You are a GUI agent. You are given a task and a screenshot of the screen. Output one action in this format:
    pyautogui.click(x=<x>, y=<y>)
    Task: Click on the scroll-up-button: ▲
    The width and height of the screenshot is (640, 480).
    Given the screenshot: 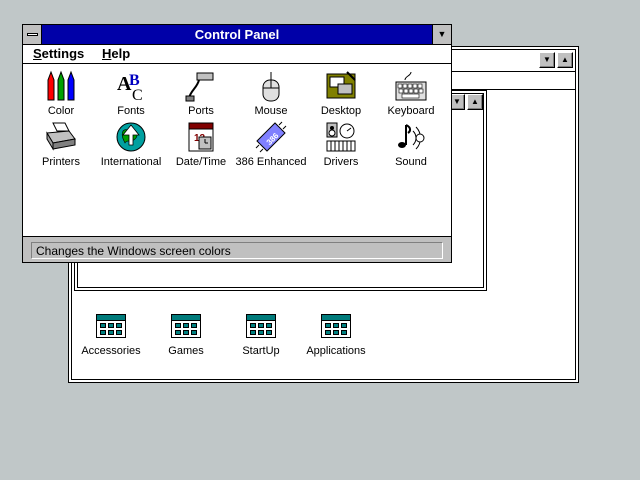 What is the action you would take?
    pyautogui.click(x=565, y=60)
    